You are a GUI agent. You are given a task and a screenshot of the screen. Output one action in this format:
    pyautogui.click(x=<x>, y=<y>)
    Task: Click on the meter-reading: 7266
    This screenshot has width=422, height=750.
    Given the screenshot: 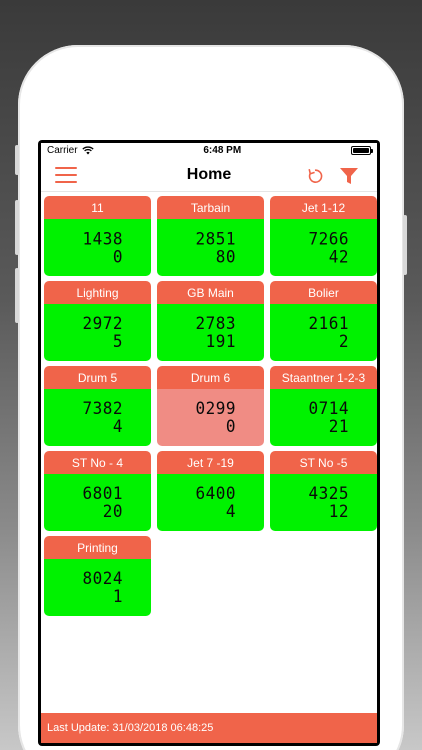 What is the action you would take?
    pyautogui.click(x=328, y=238)
    